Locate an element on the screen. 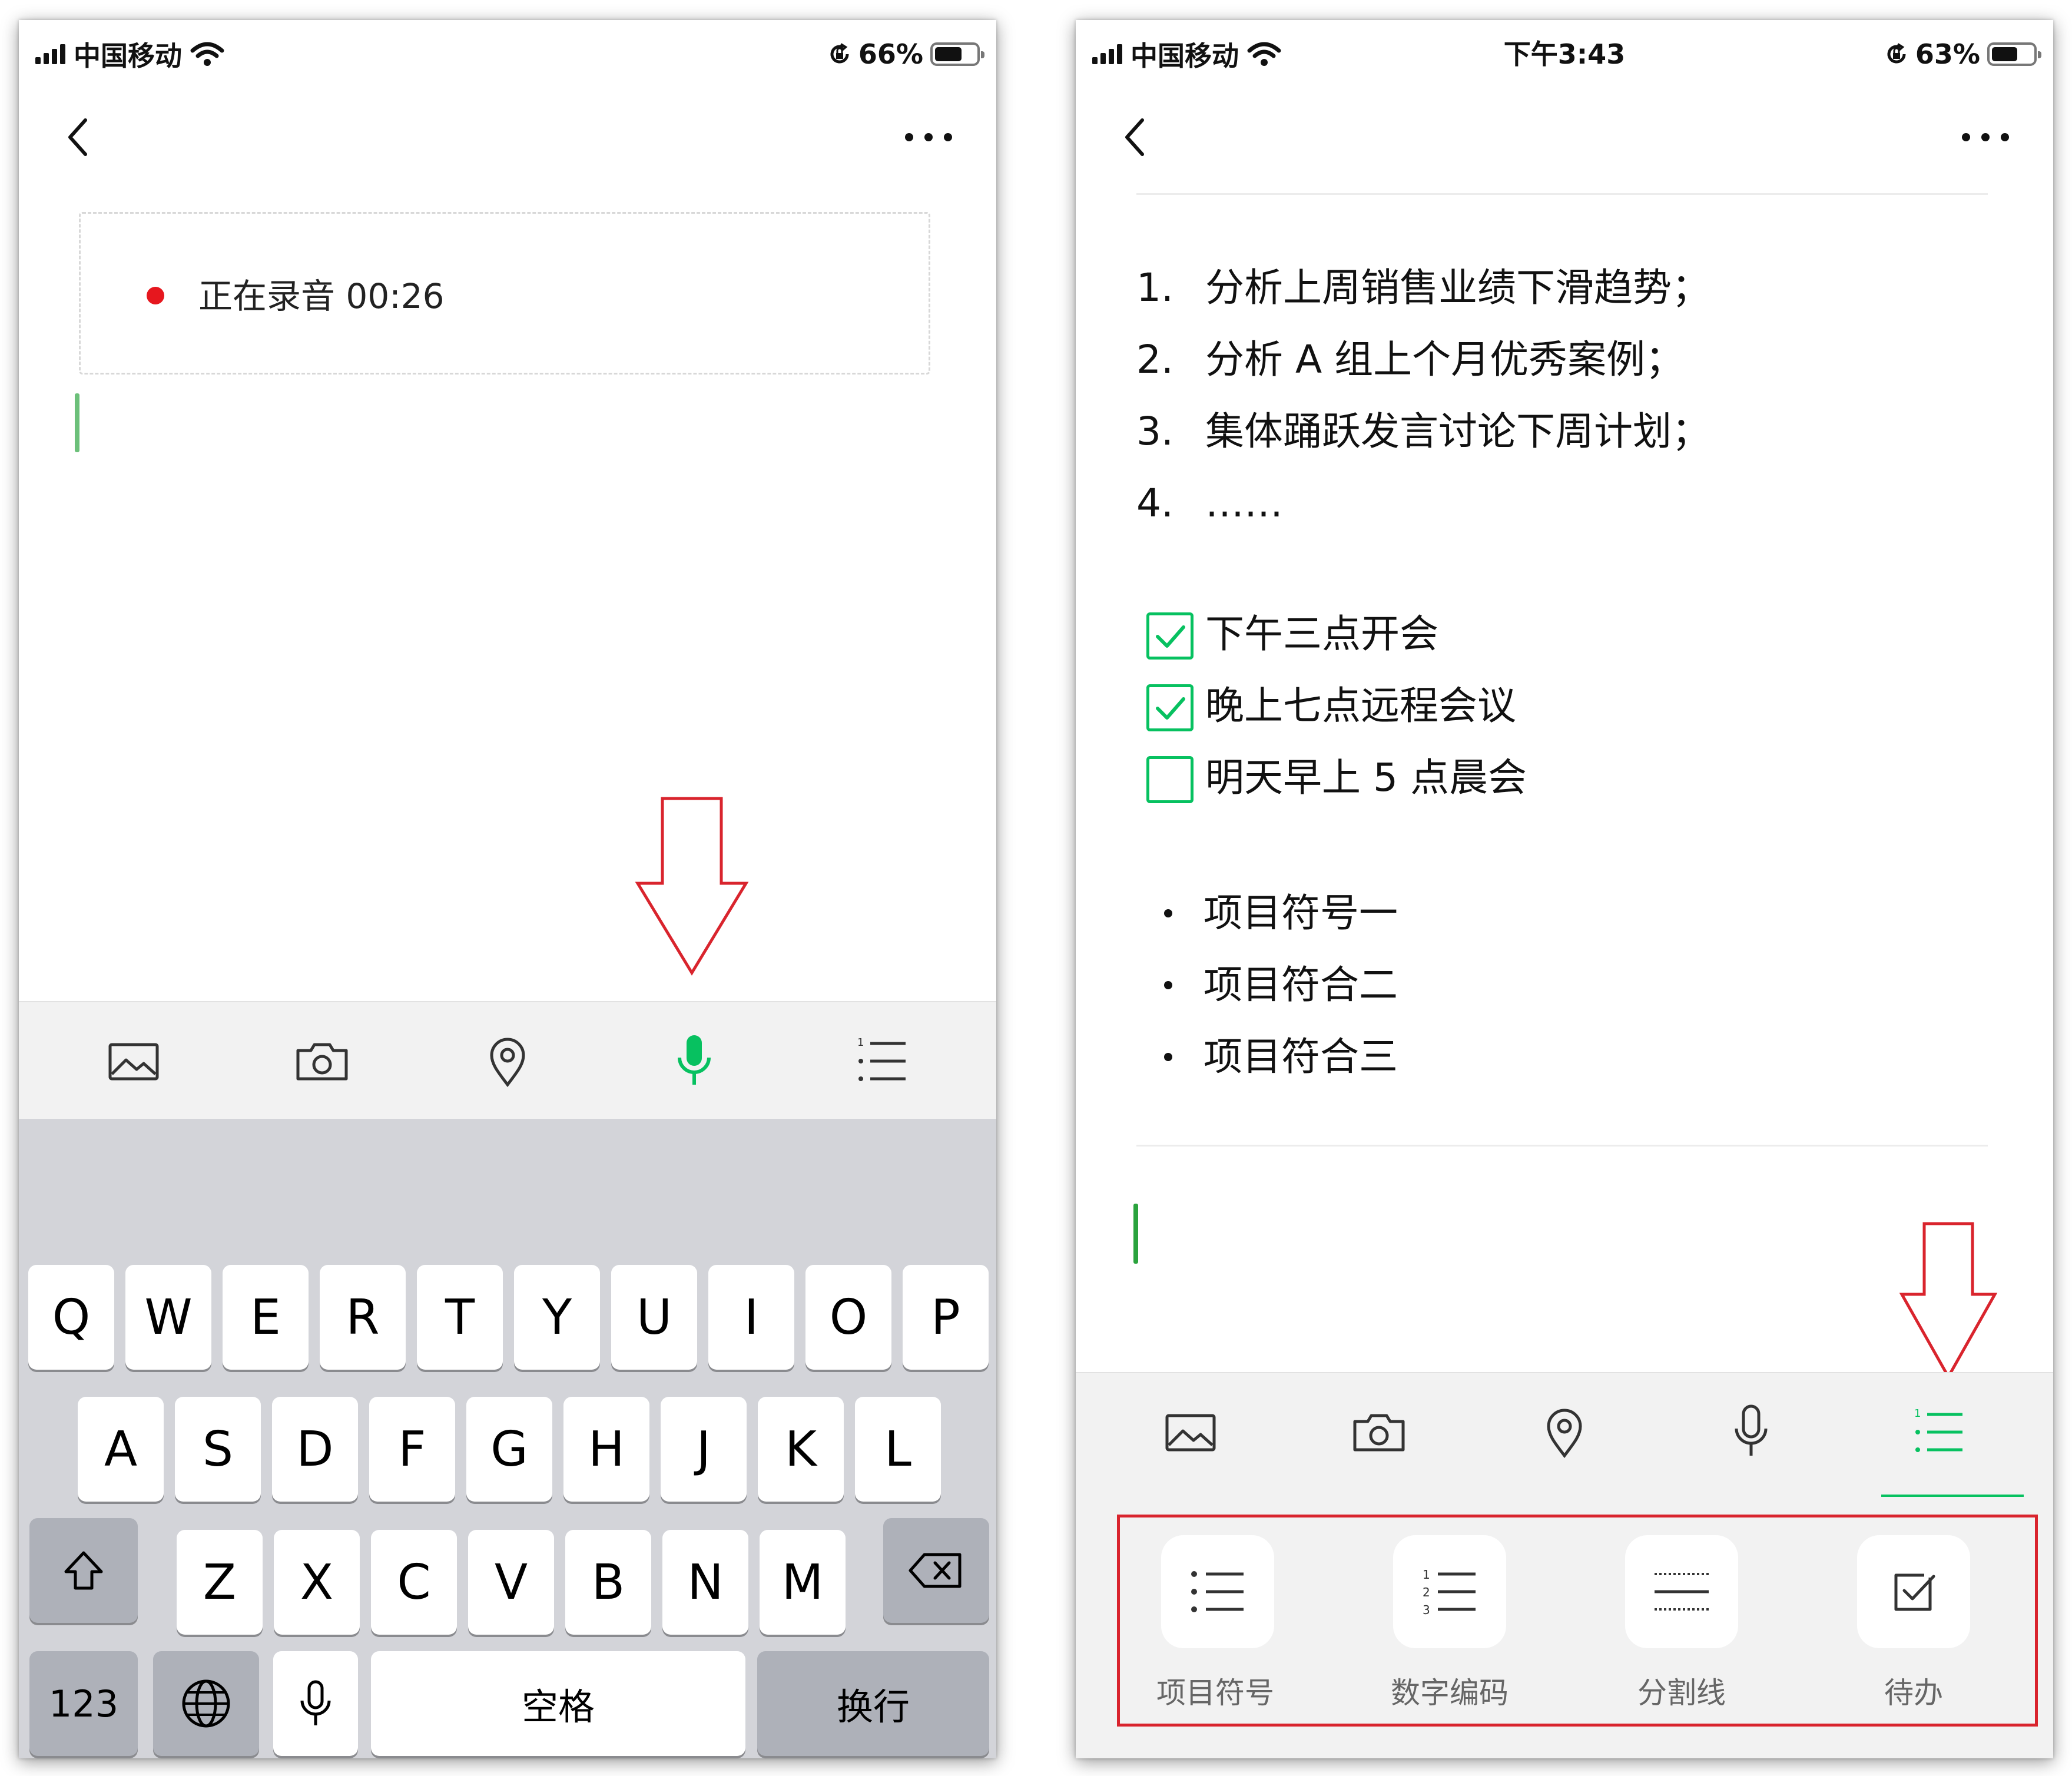 The image size is (2072, 1776). bullet-text: 项目符号一 is located at coordinates (1301, 913).